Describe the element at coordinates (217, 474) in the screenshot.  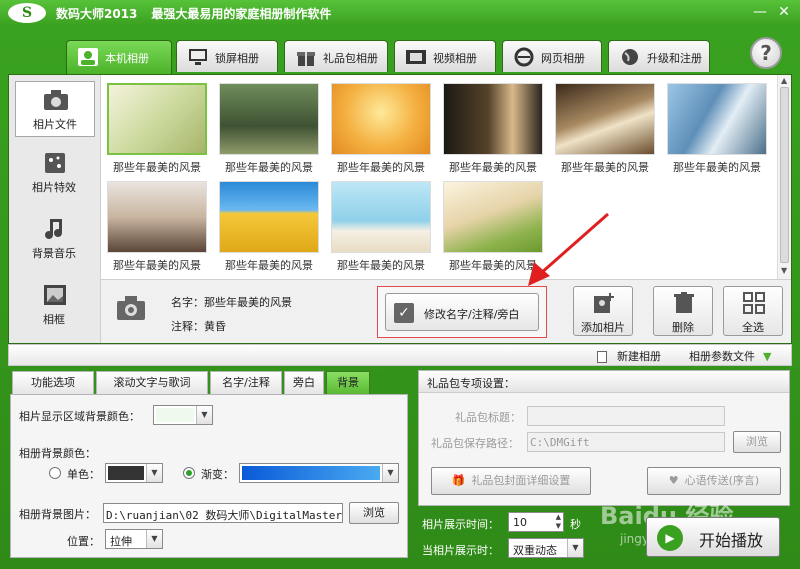
I see `gradient-label: 渐变：` at that location.